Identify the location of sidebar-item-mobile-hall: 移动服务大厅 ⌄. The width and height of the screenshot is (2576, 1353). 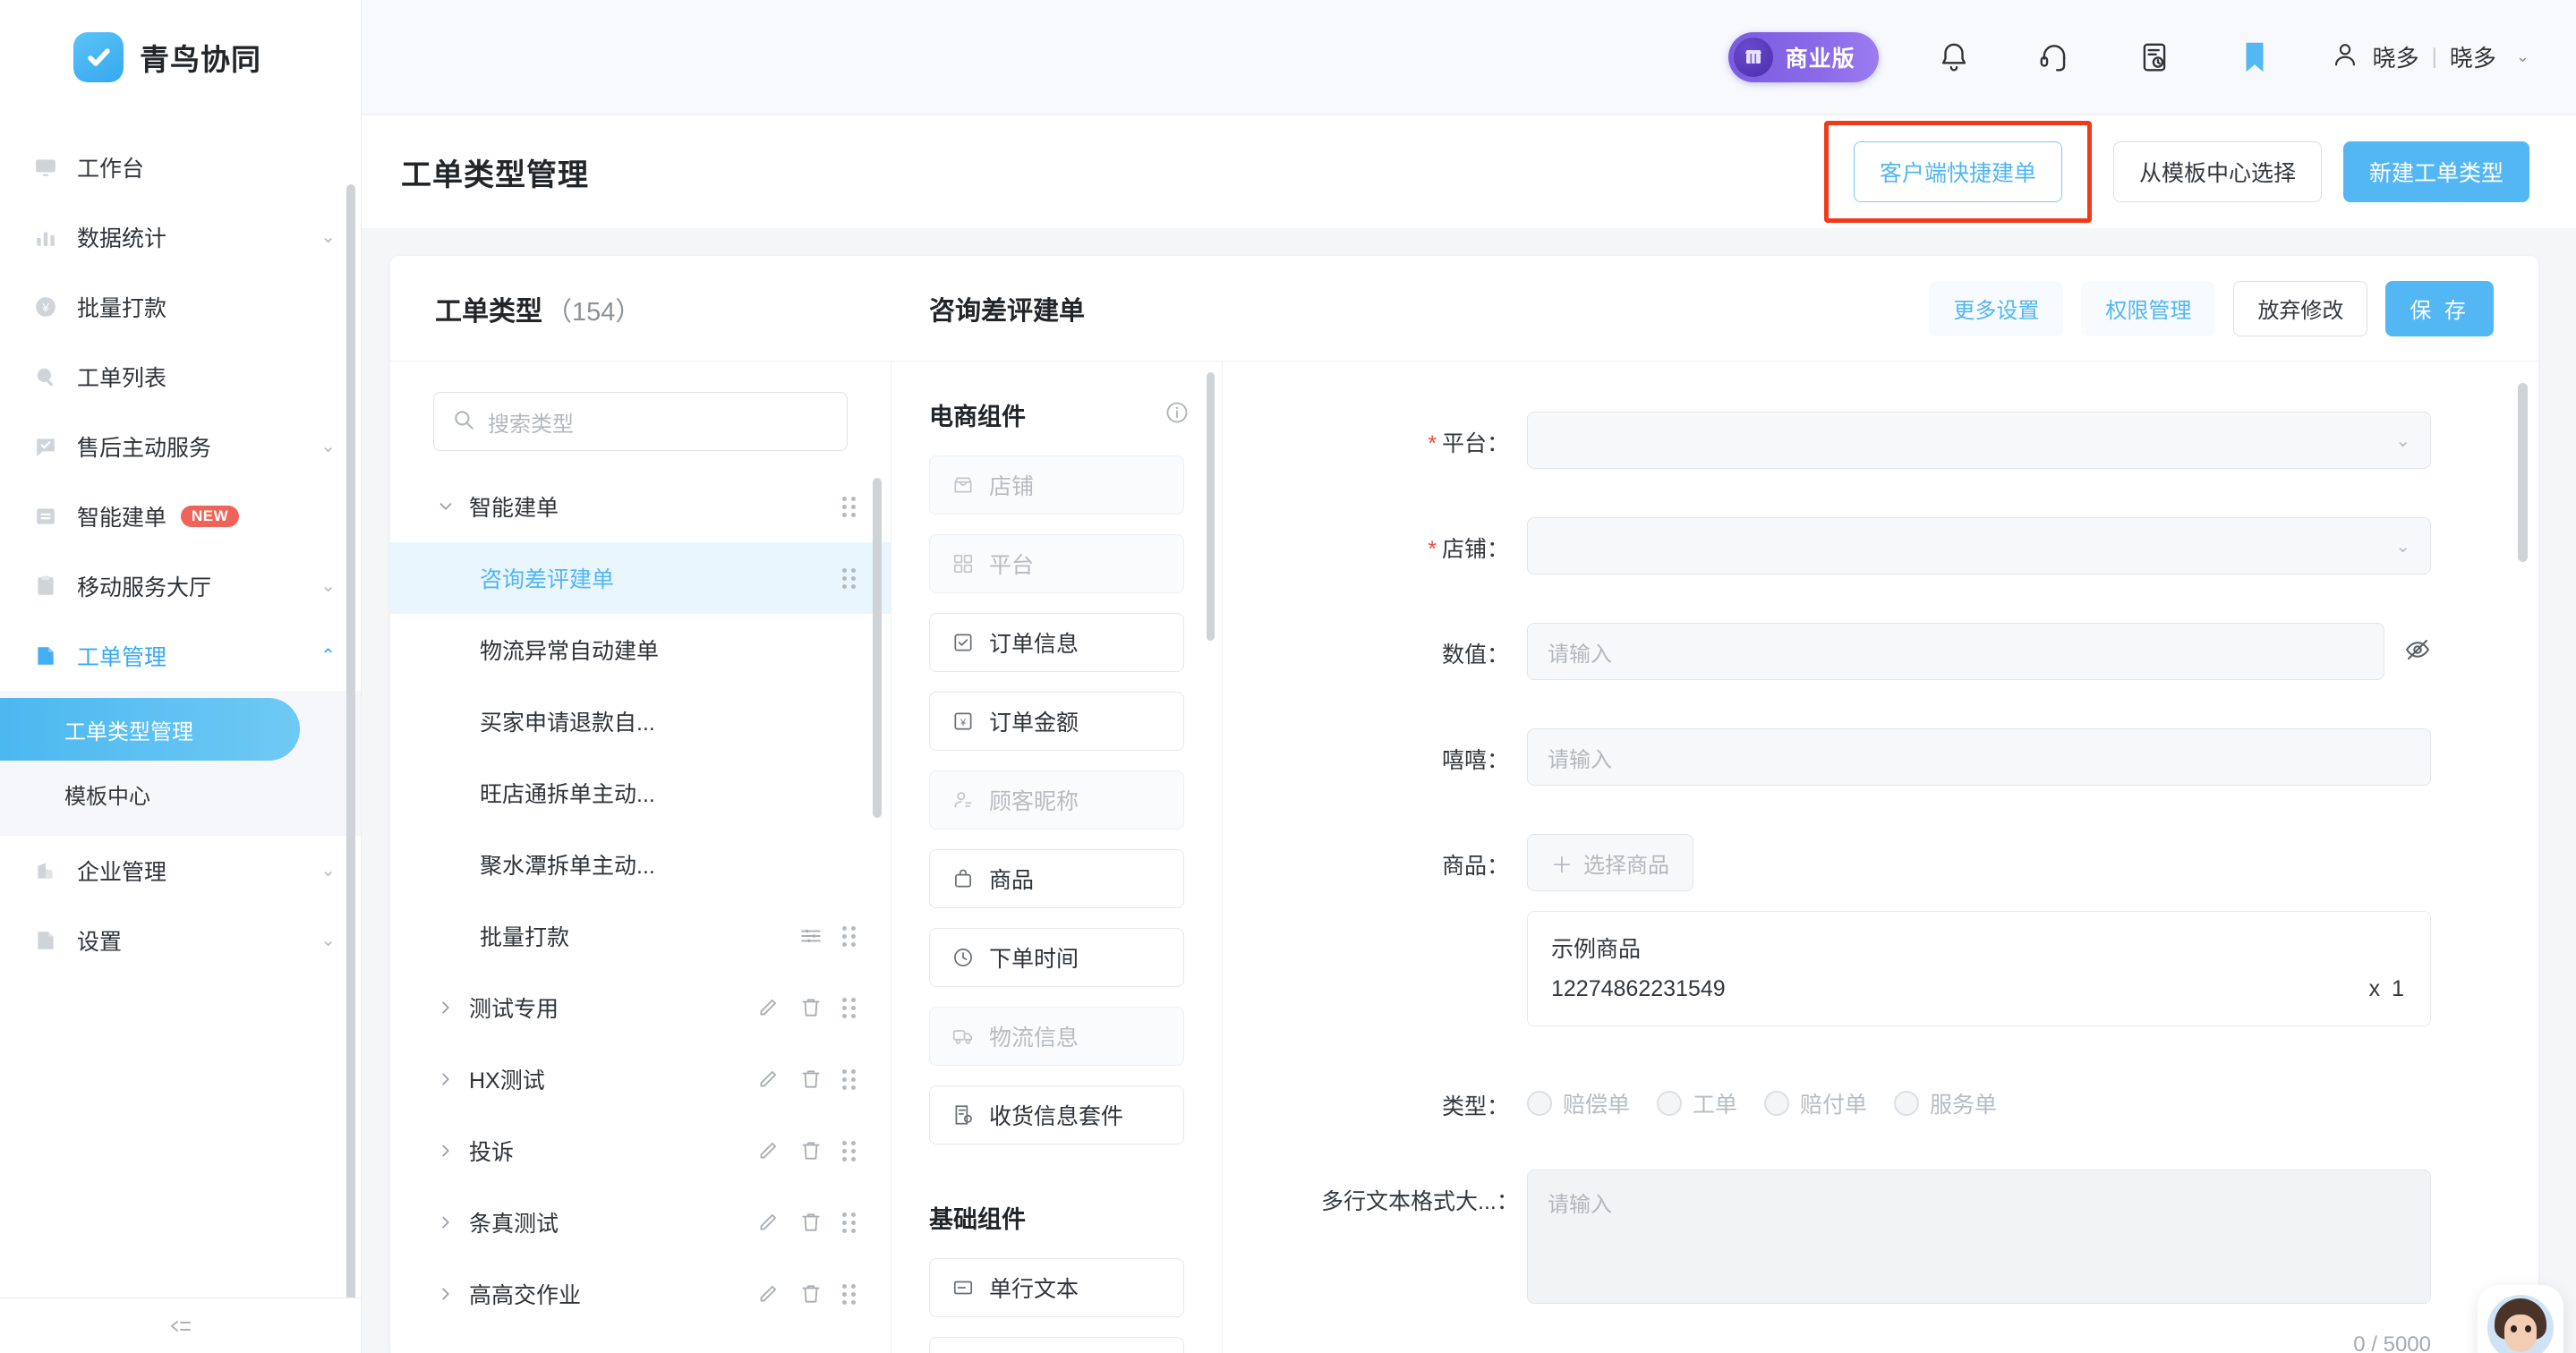
(180, 586).